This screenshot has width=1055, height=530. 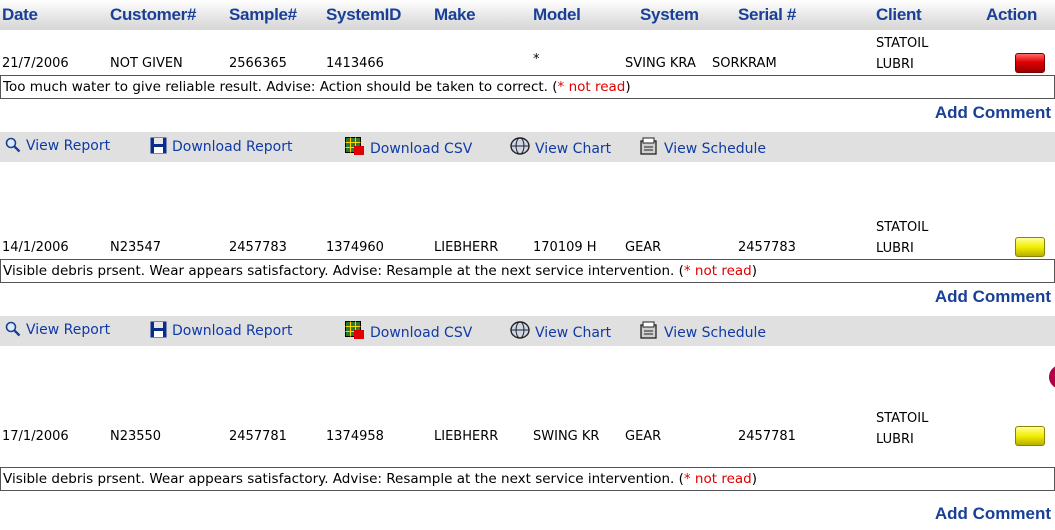 I want to click on cell-systemid: 1374960, so click(x=355, y=247).